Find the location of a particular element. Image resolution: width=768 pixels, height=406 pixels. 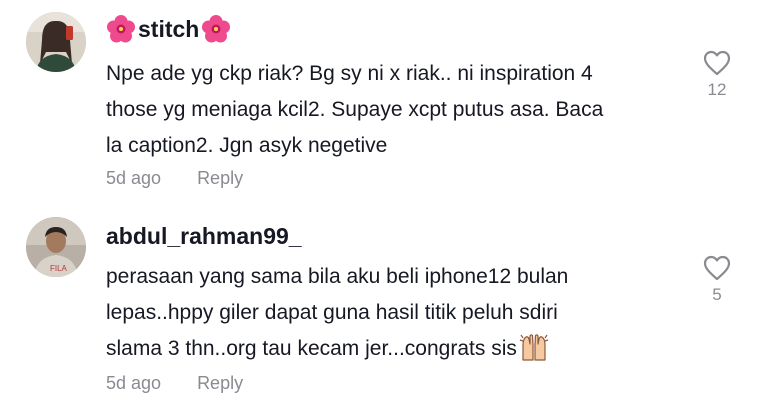

like-button: 12 is located at coordinates (717, 75).